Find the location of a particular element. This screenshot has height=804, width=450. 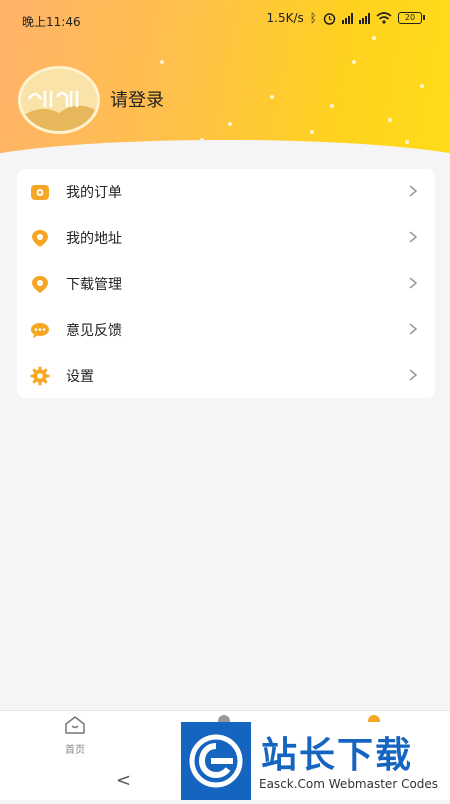

menu-item-label: 我的订单 is located at coordinates (94, 193).